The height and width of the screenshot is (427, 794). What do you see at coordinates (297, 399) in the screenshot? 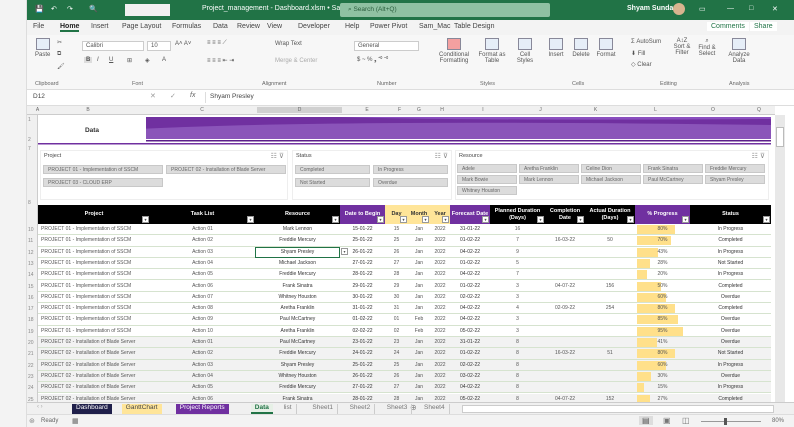
I see `cell-resource: Frank Sinatra` at bounding box center [297, 399].